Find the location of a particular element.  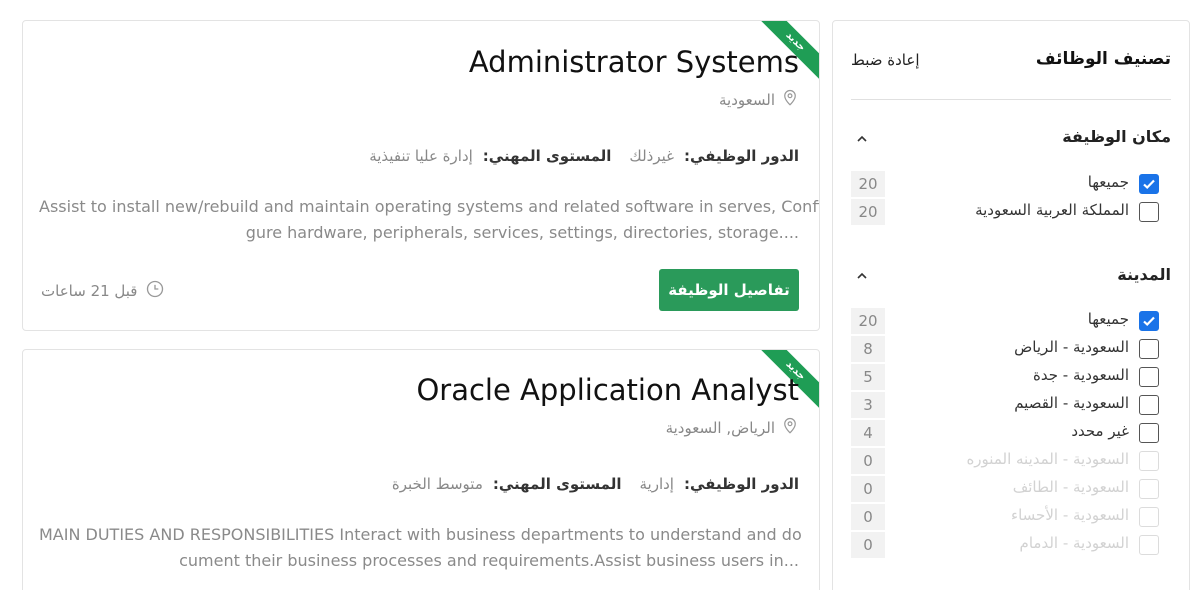

filter-option: 20 المملكة العربية السعودية is located at coordinates (1011, 212).